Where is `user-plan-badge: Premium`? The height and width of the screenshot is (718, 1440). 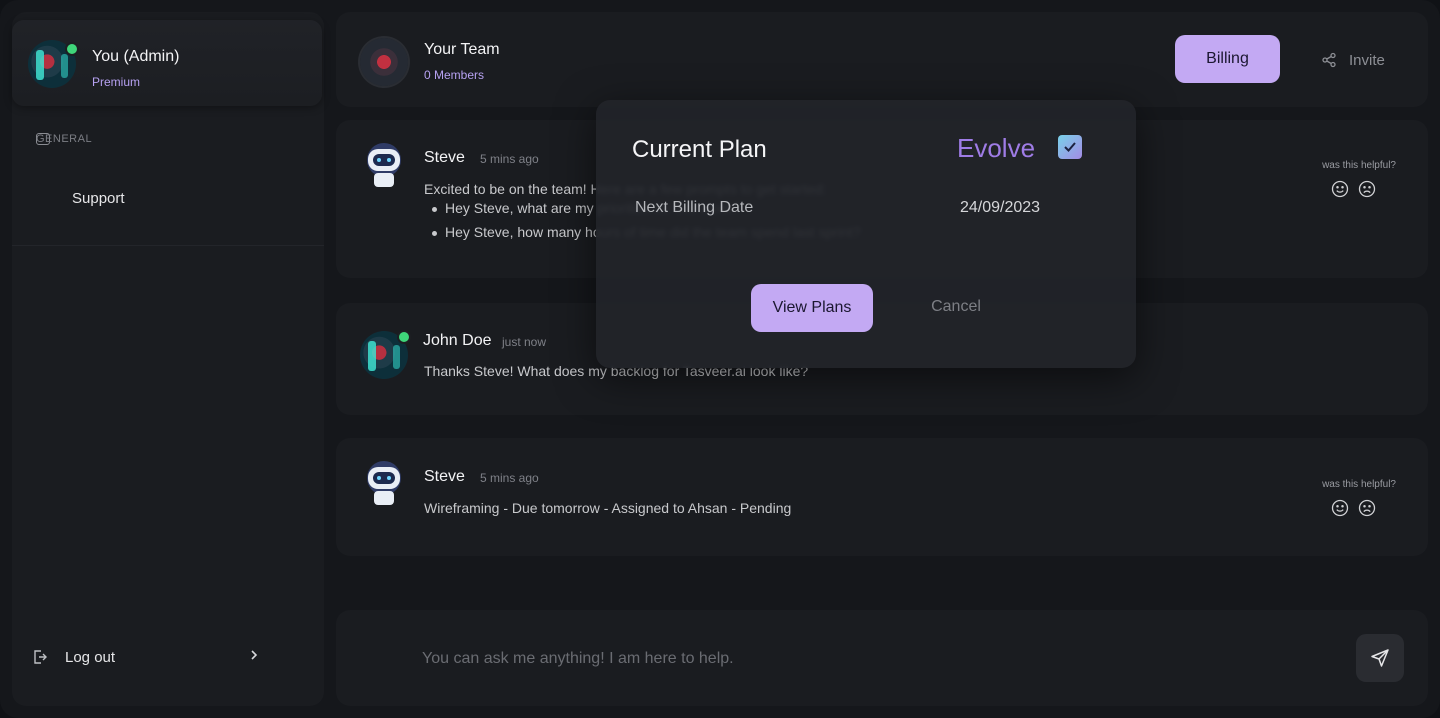 user-plan-badge: Premium is located at coordinates (116, 82).